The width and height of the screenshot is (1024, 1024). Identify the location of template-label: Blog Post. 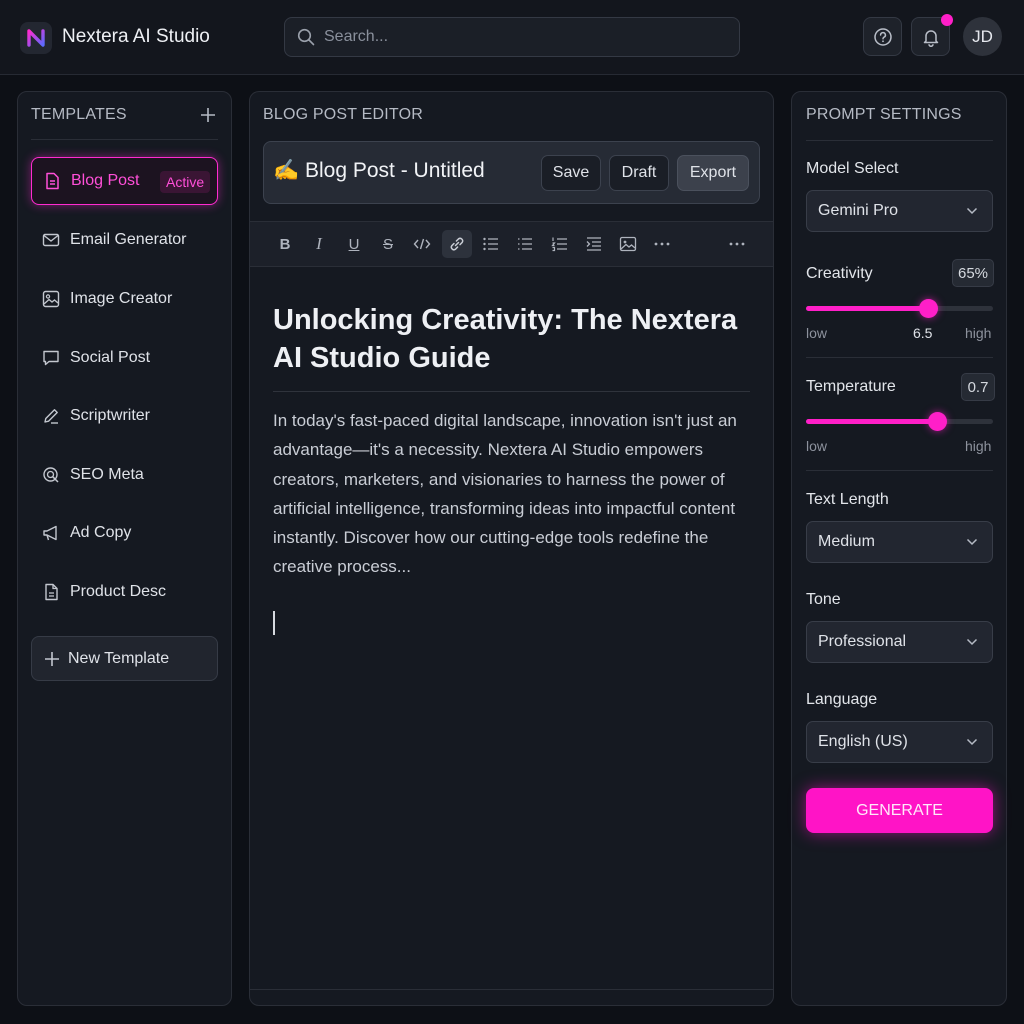
(105, 180).